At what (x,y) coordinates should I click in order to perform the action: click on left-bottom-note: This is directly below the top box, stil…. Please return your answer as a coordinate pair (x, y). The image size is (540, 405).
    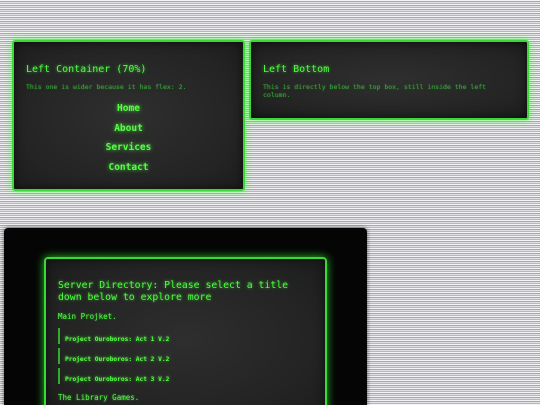
    Looking at the image, I should click on (375, 91).